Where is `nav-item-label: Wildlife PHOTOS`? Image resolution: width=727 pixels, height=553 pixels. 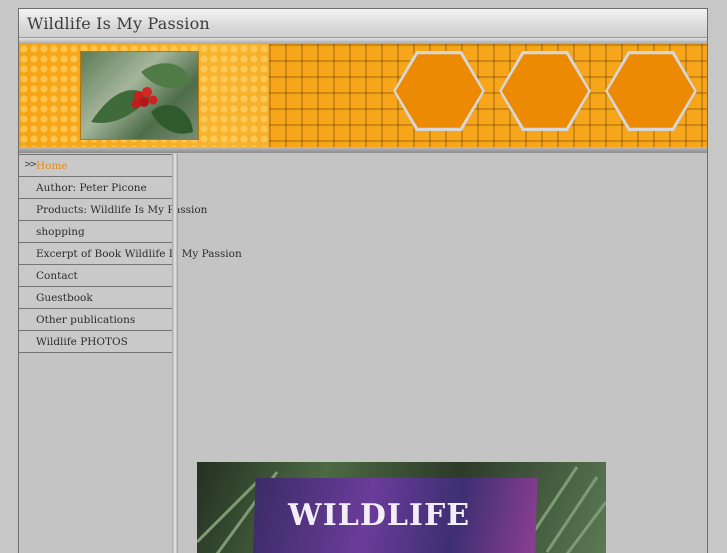
nav-item-label: Wildlife PHOTOS is located at coordinates (82, 342).